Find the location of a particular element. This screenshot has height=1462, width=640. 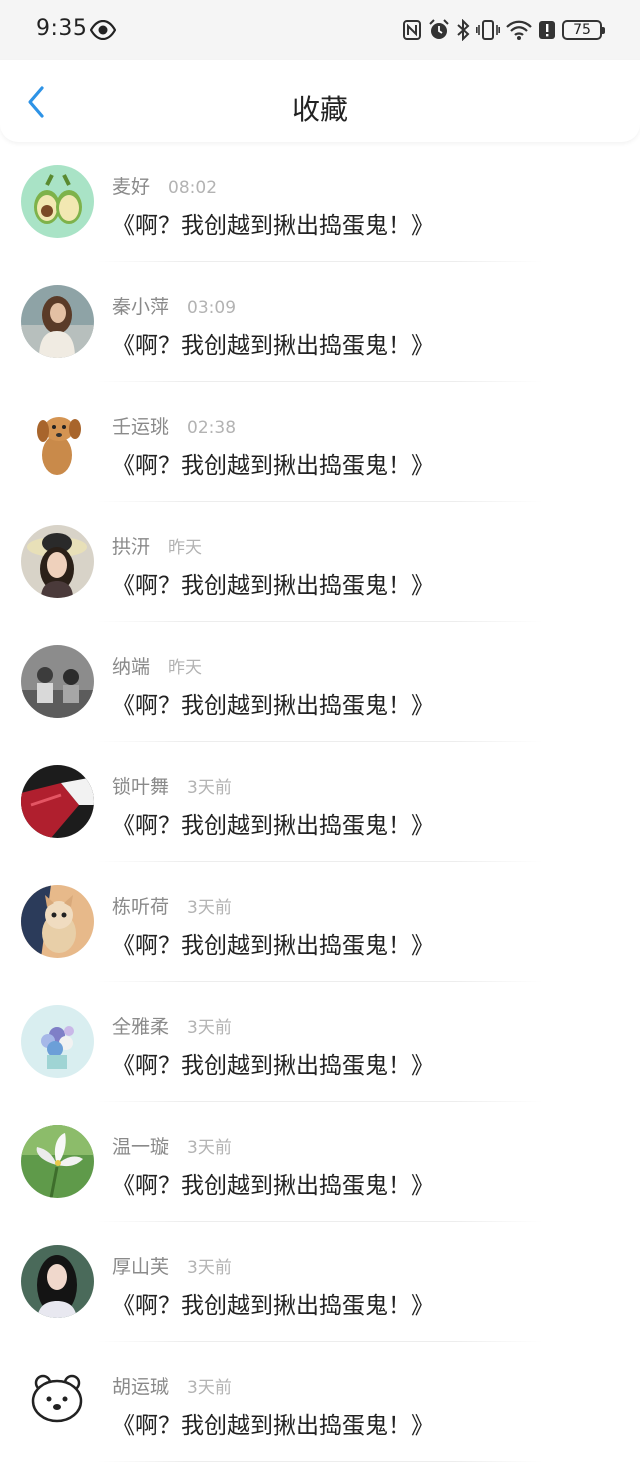

kitten-avatar is located at coordinates (57, 921).